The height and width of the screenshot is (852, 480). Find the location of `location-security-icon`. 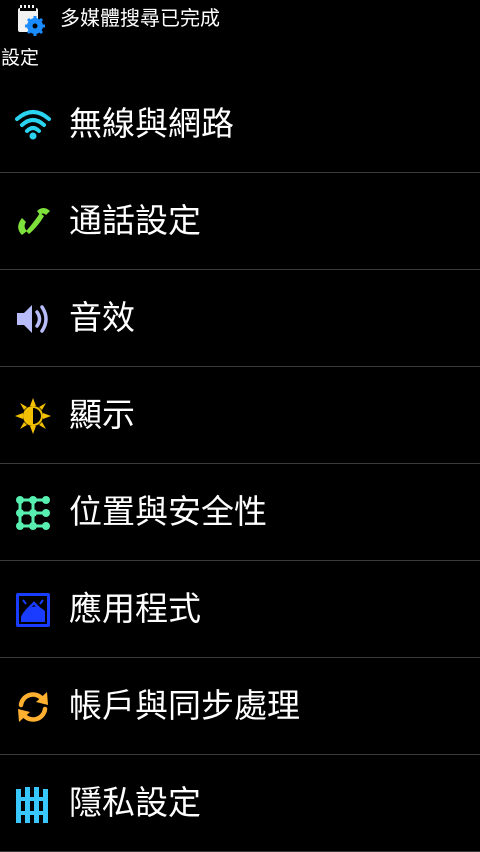

location-security-icon is located at coordinates (33, 513).